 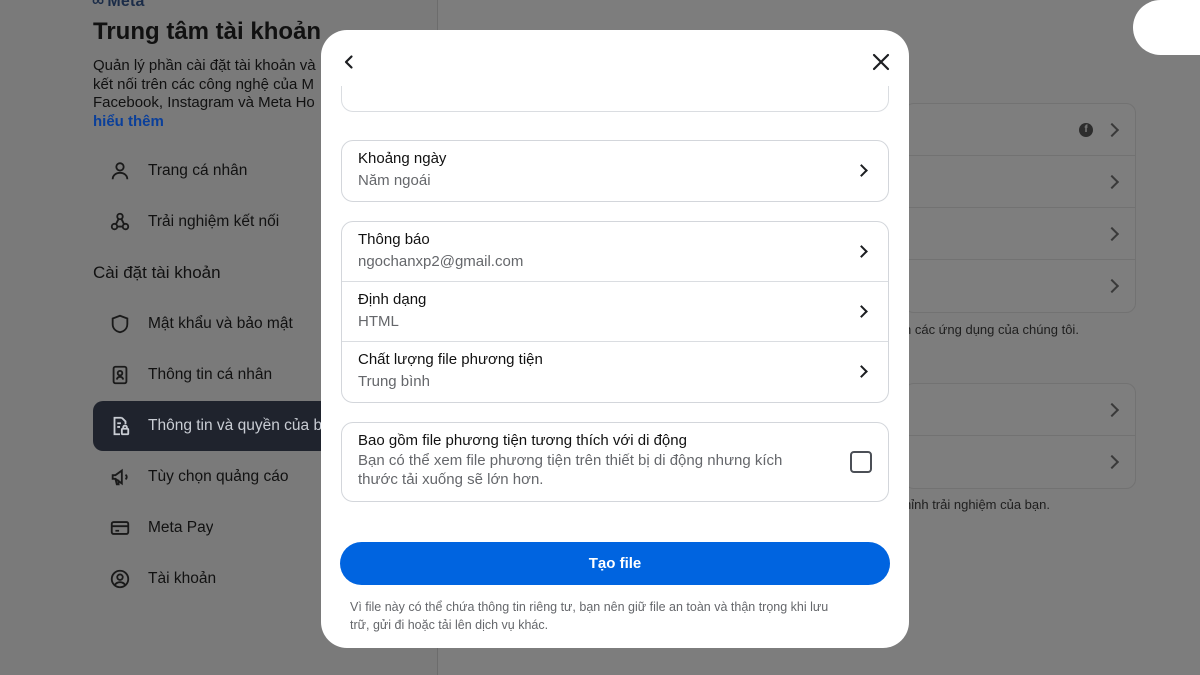 What do you see at coordinates (98, 5) in the screenshot?
I see `meta-infinity-icon: ∞` at bounding box center [98, 5].